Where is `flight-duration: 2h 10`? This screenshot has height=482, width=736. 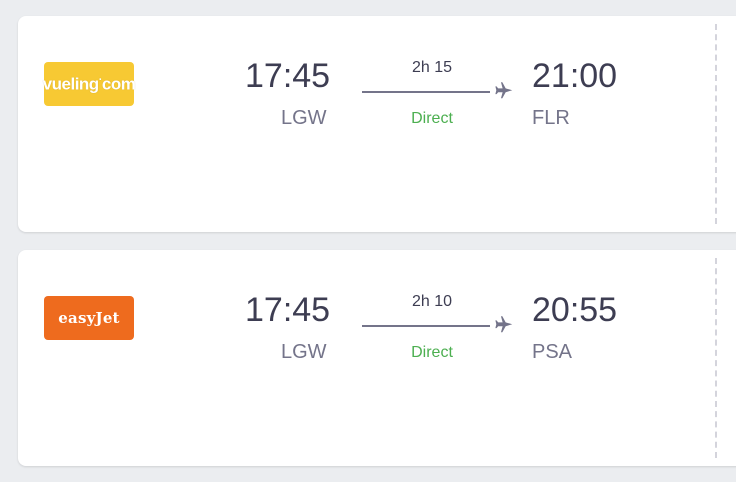
flight-duration: 2h 10 is located at coordinates (432, 301).